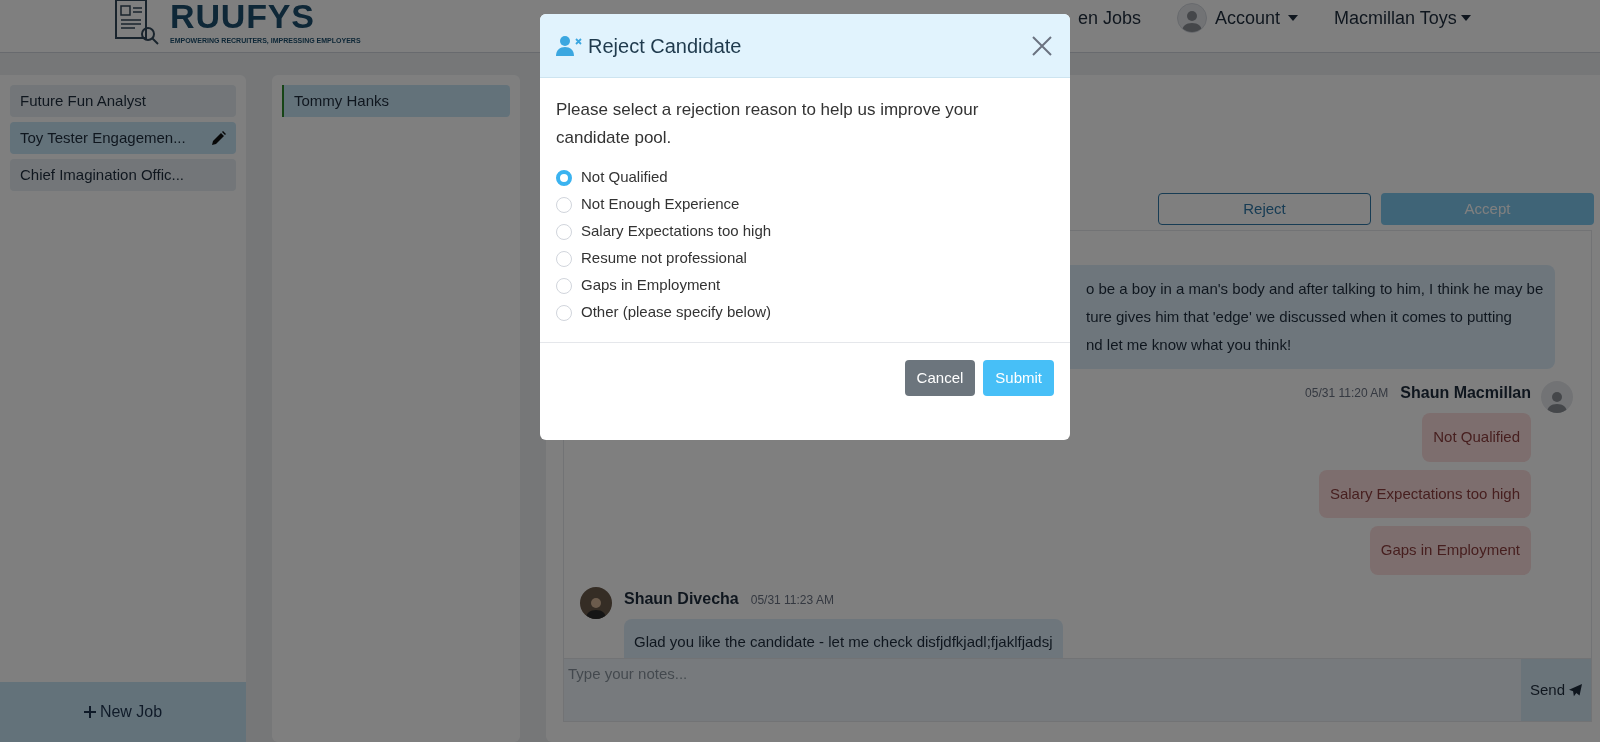  Describe the element at coordinates (1299, 317) in the screenshot. I see `message-line: ture gives him that 'edge' we discussed when it comes to putting` at that location.